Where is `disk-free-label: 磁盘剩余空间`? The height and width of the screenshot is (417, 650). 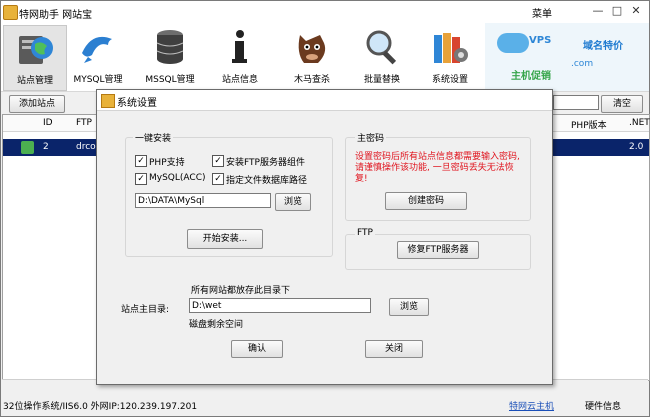
disk-free-label: 磁盘剩余空间 is located at coordinates (216, 325).